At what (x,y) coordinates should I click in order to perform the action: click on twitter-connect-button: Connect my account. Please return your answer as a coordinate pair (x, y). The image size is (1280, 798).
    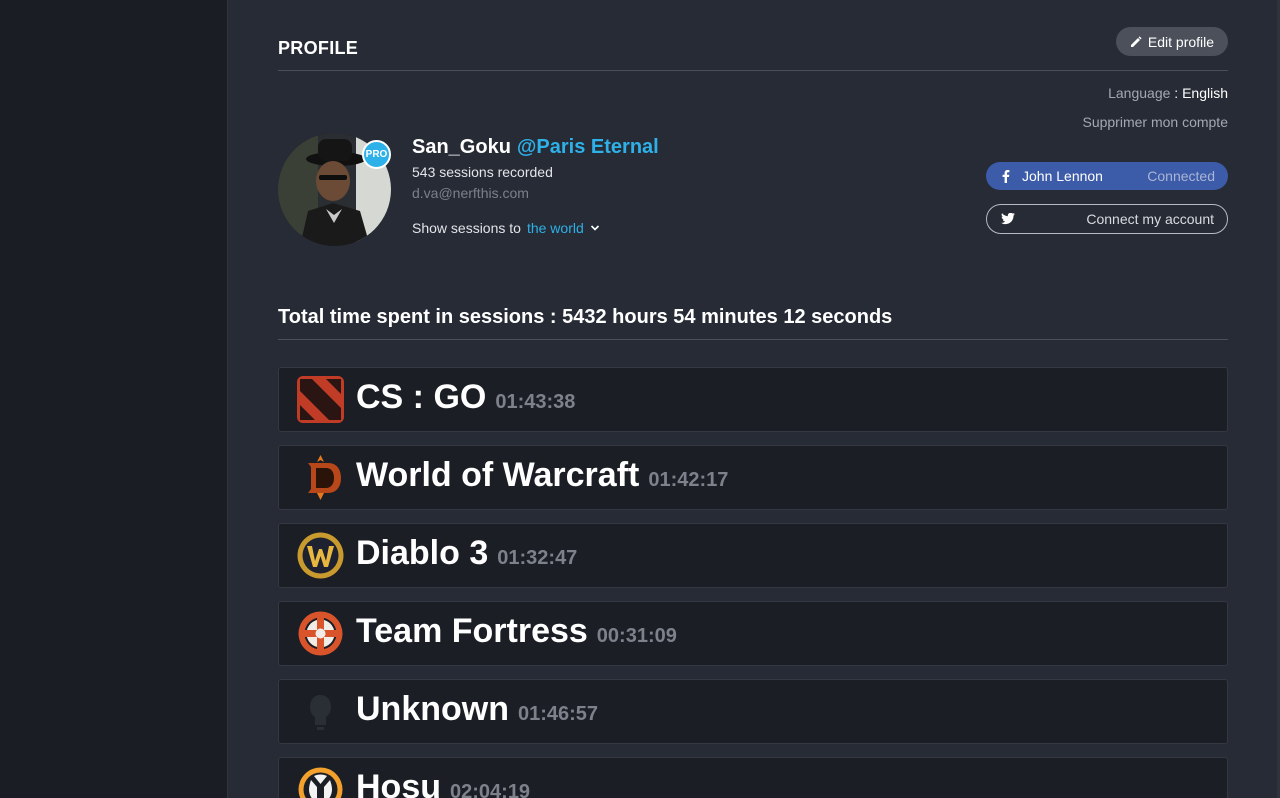
    Looking at the image, I should click on (1107, 219).